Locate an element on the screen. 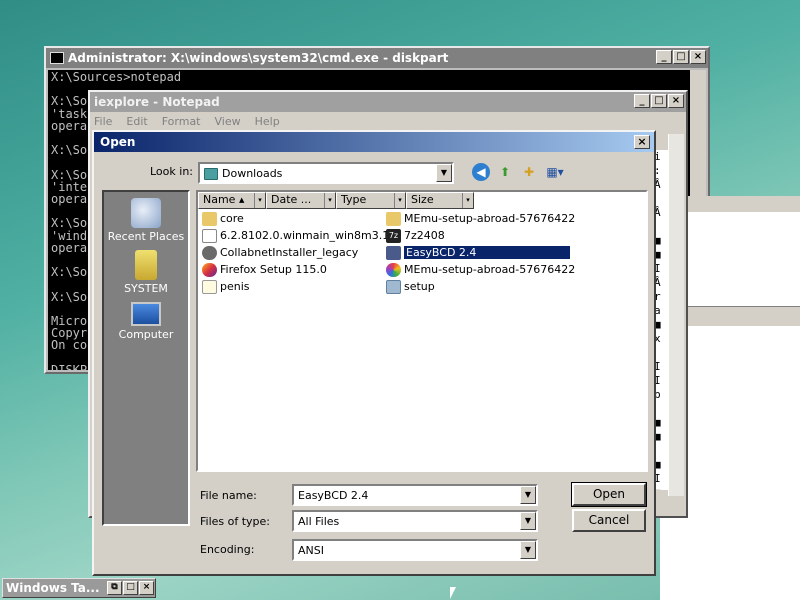 The height and width of the screenshot is (600, 800). user-folder-icon is located at coordinates (146, 265).